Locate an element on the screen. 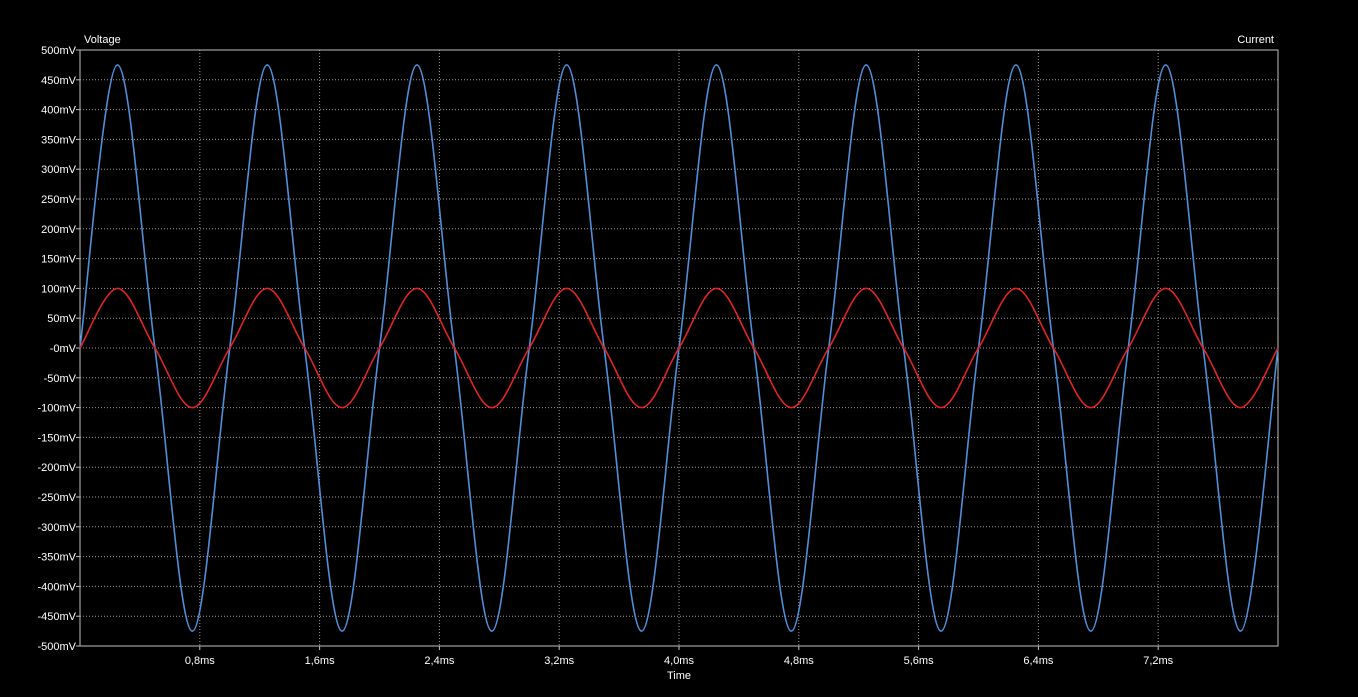 The image size is (1358, 697). y-tick-label: -500mV is located at coordinates (56, 647).